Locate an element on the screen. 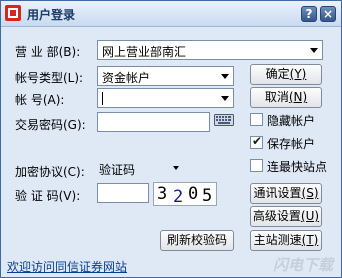 Image resolution: width=342 pixels, height=278 pixels. network-settings-shortcut: (S) is located at coordinates (310, 193).